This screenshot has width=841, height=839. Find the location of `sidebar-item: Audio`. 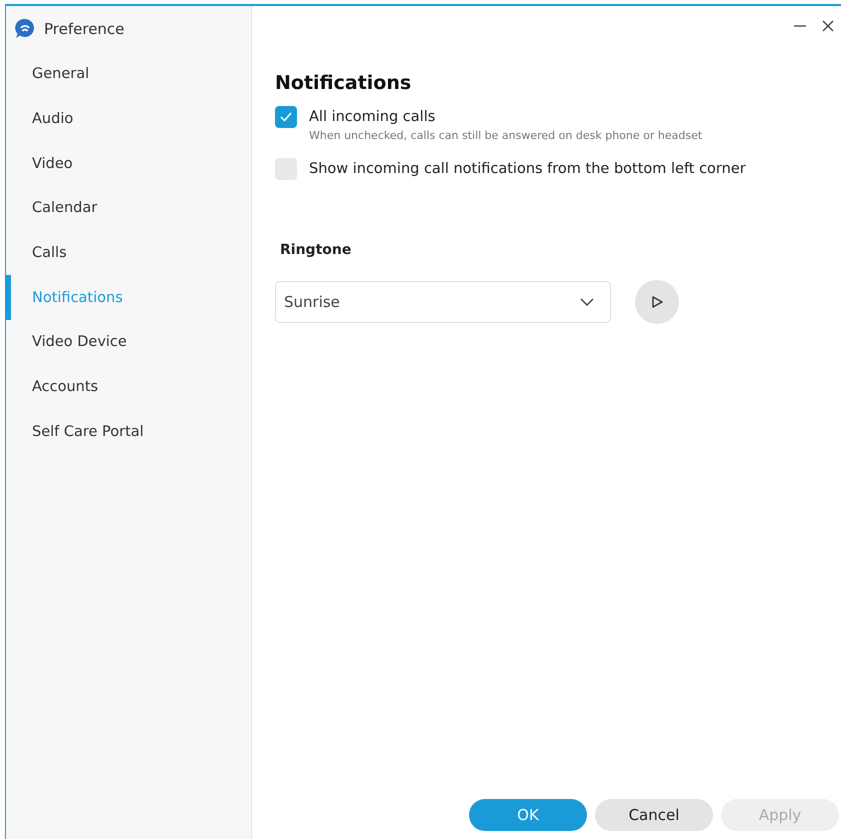

sidebar-item: Audio is located at coordinates (128, 119).